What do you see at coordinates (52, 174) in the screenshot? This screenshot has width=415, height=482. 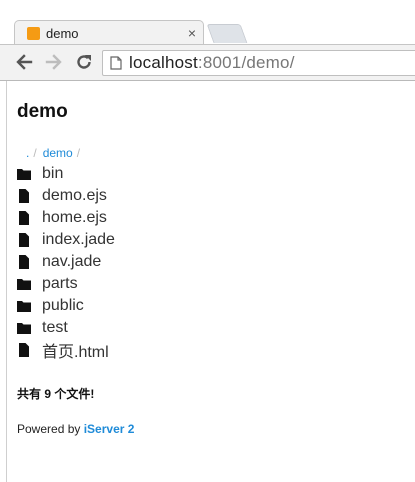 I see `file-link: bin` at bounding box center [52, 174].